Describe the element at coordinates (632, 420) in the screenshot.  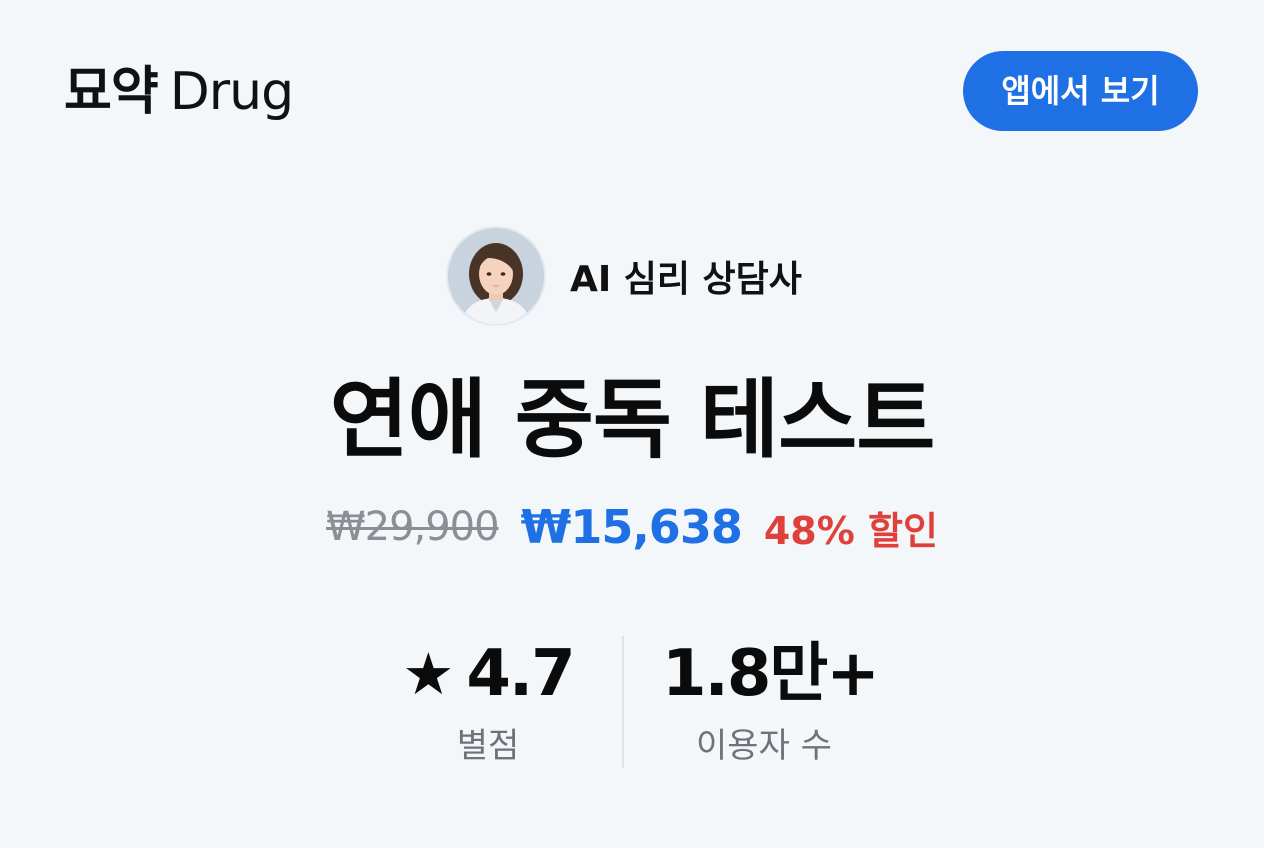
I see `product-title: 연애 중독 테스트` at that location.